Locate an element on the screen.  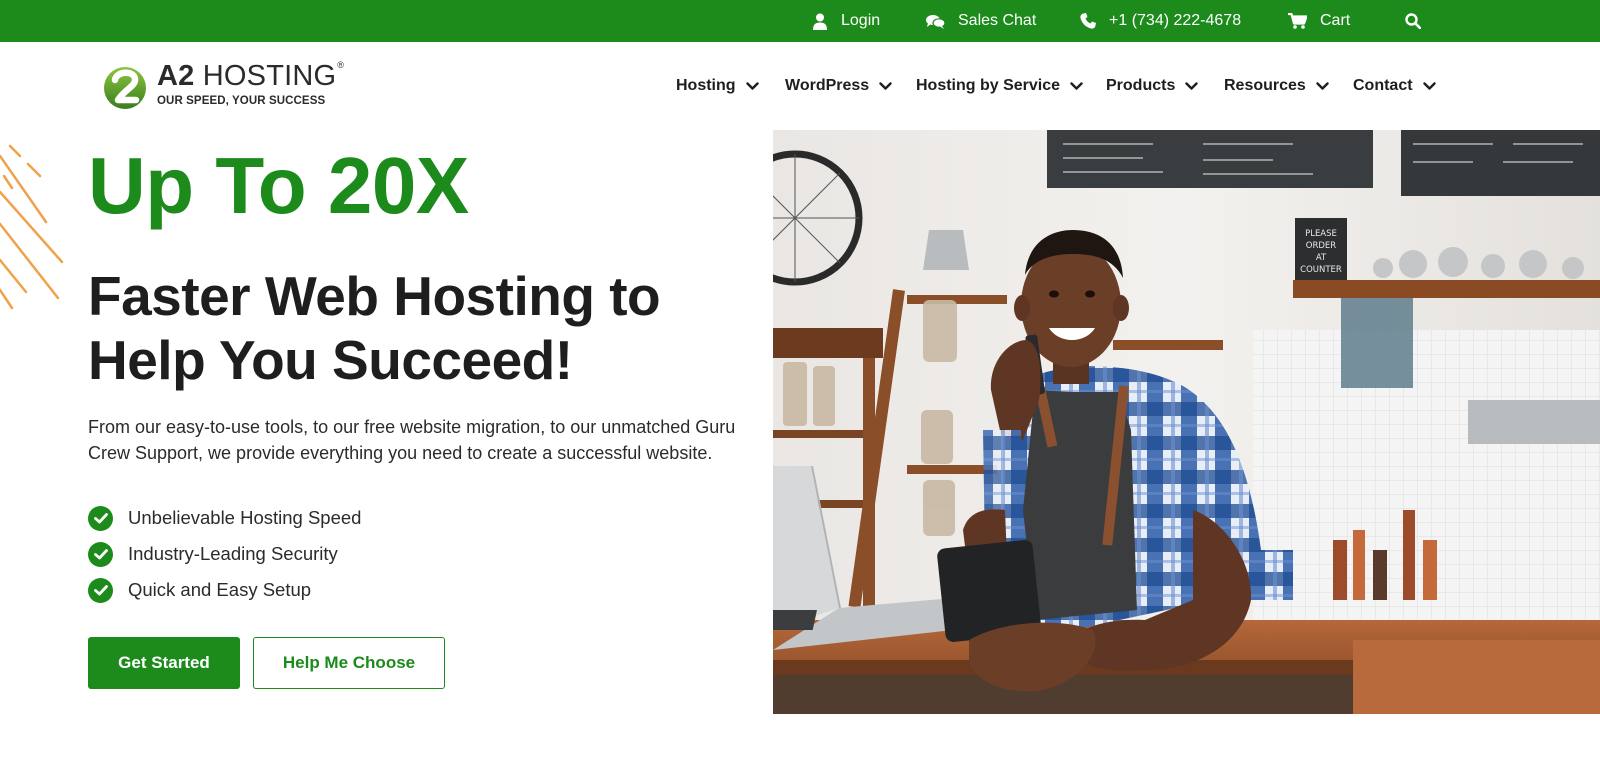
svg-text: COUNTER is located at coordinates (1321, 270).